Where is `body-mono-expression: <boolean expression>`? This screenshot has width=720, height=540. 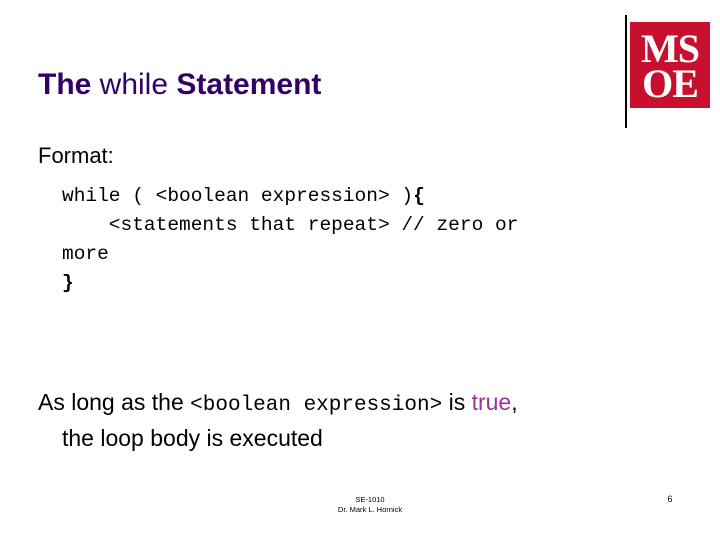
body-mono-expression: <boolean expression> is located at coordinates (316, 405).